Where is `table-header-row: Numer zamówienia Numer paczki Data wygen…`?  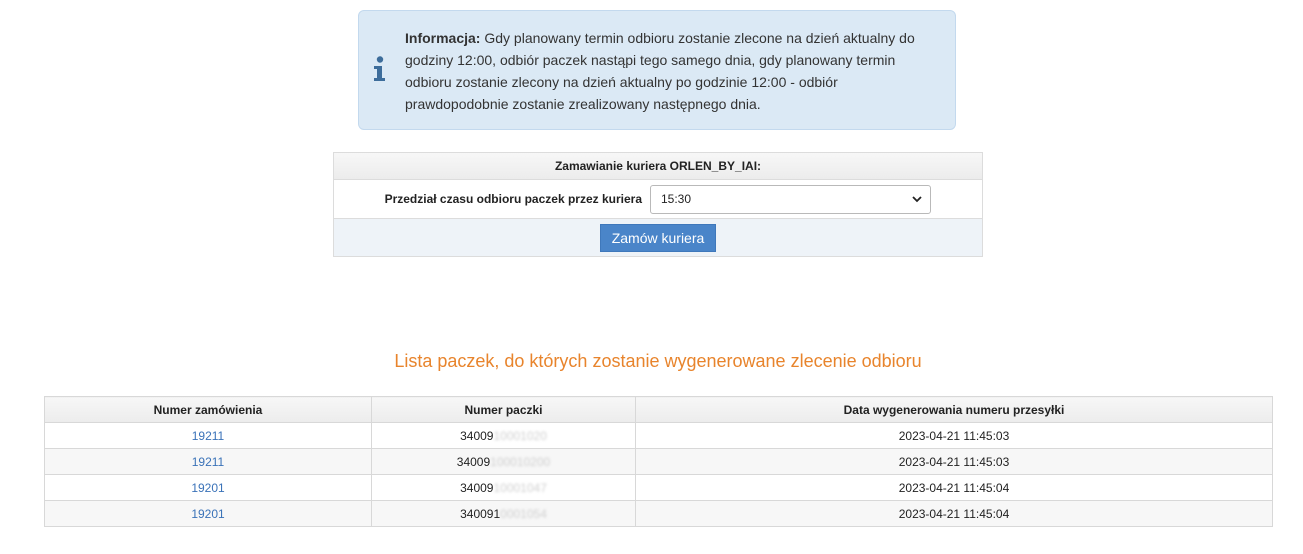
table-header-row: Numer zamówienia Numer paczki Data wygen… is located at coordinates (658, 409).